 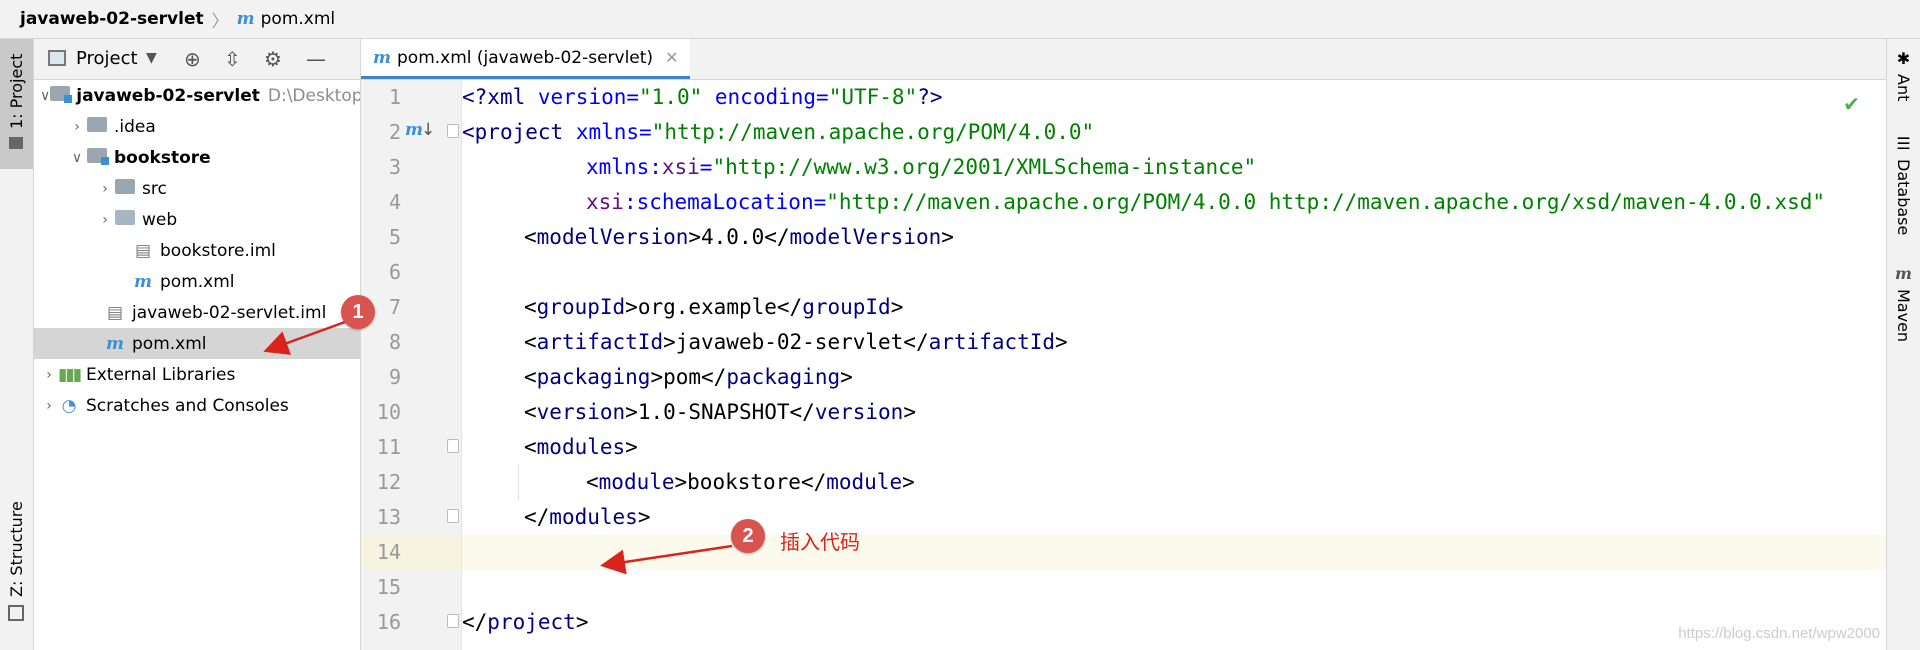 What do you see at coordinates (846, 307) in the screenshot?
I see `code-token: groupId` at bounding box center [846, 307].